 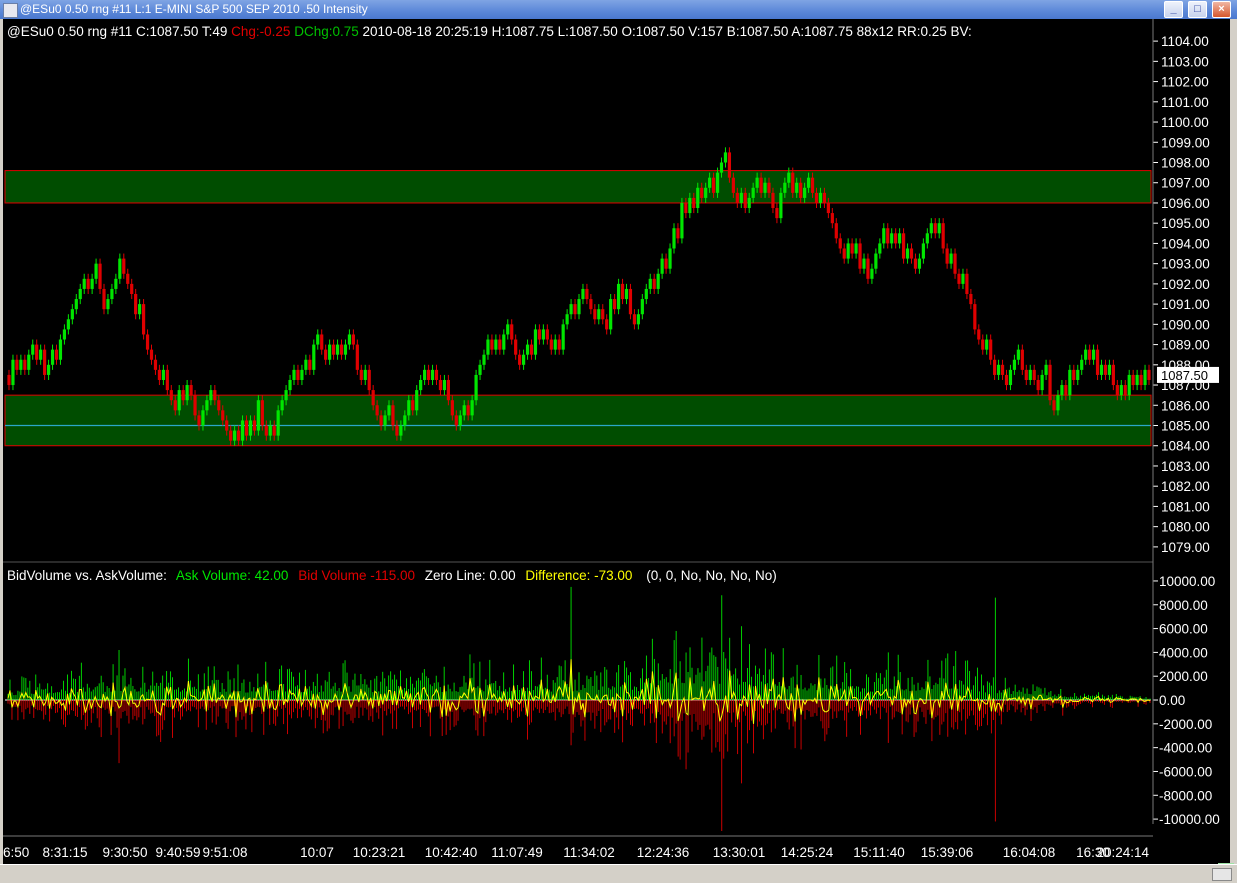 What do you see at coordinates (1185, 82) in the screenshot?
I see `price-tick-label: 1102.00` at bounding box center [1185, 82].